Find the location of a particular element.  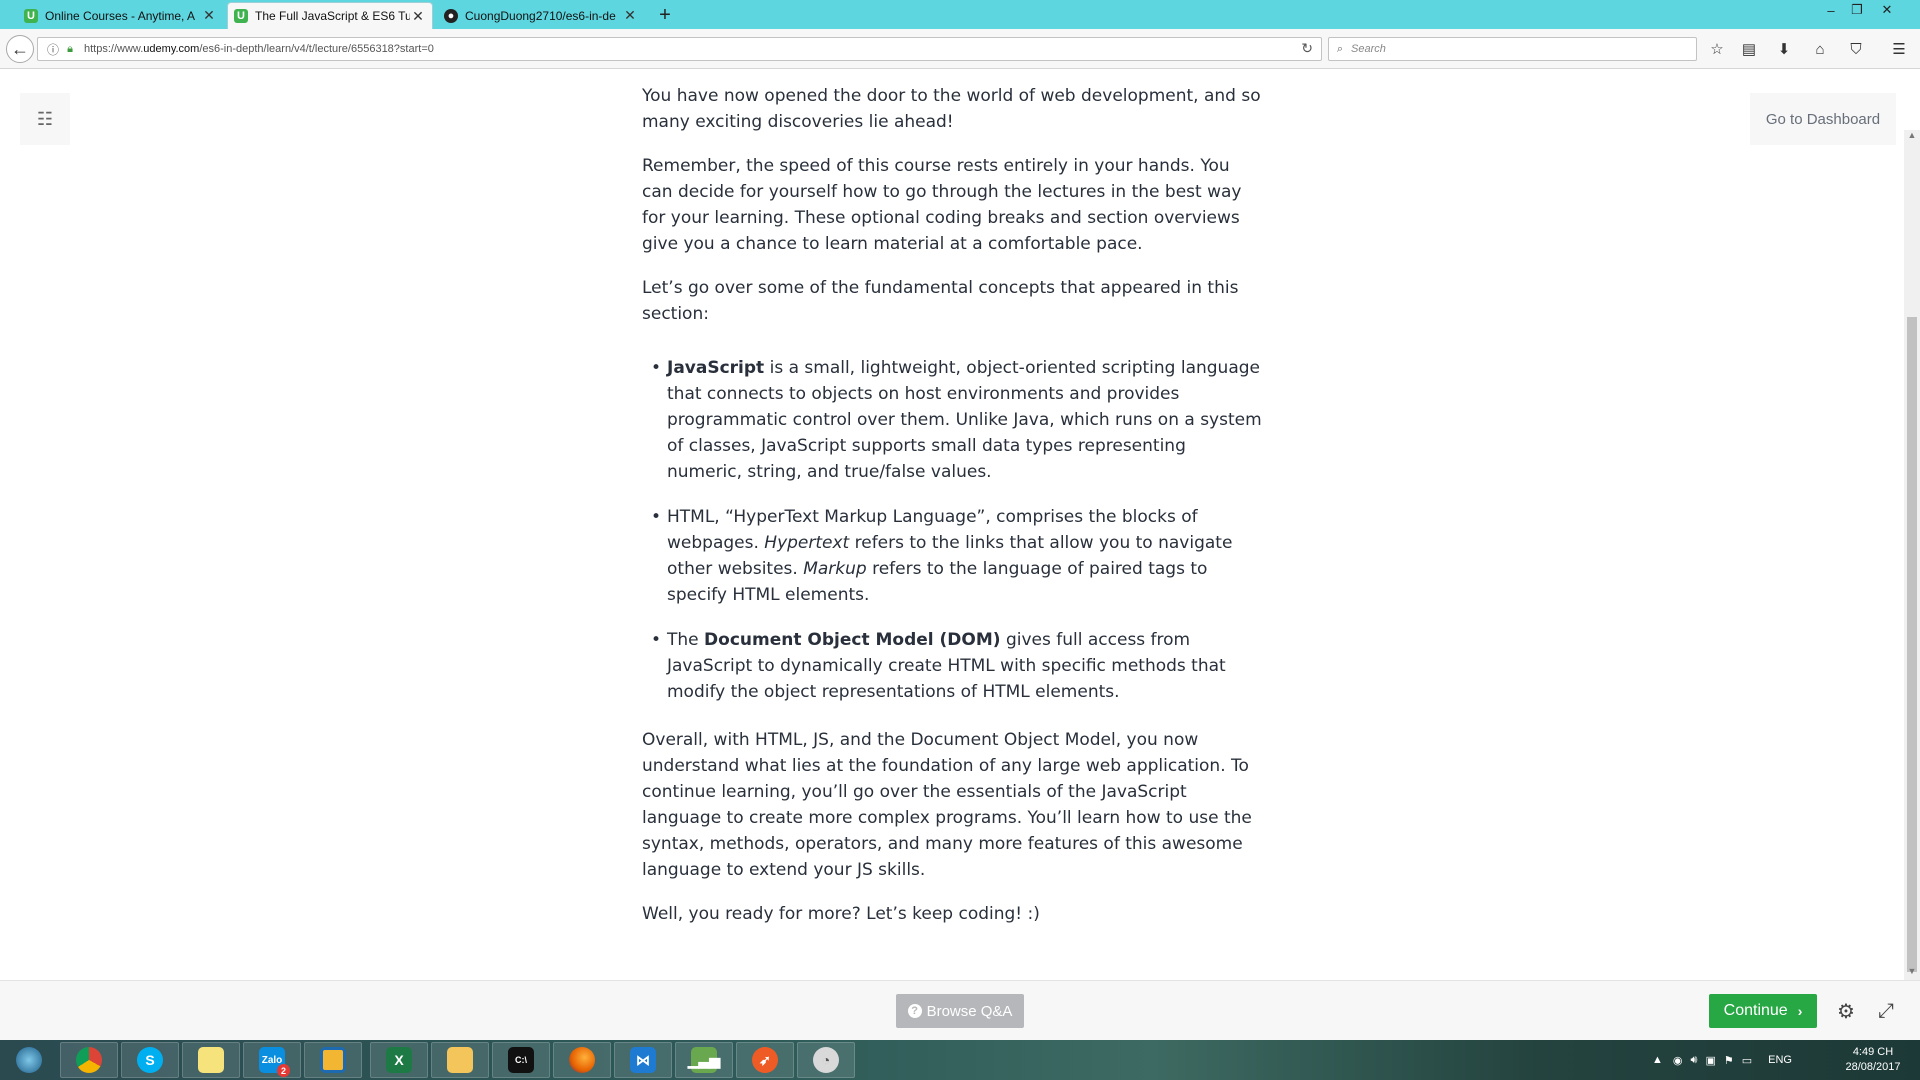

taskbar-skype: S is located at coordinates (150, 1060).